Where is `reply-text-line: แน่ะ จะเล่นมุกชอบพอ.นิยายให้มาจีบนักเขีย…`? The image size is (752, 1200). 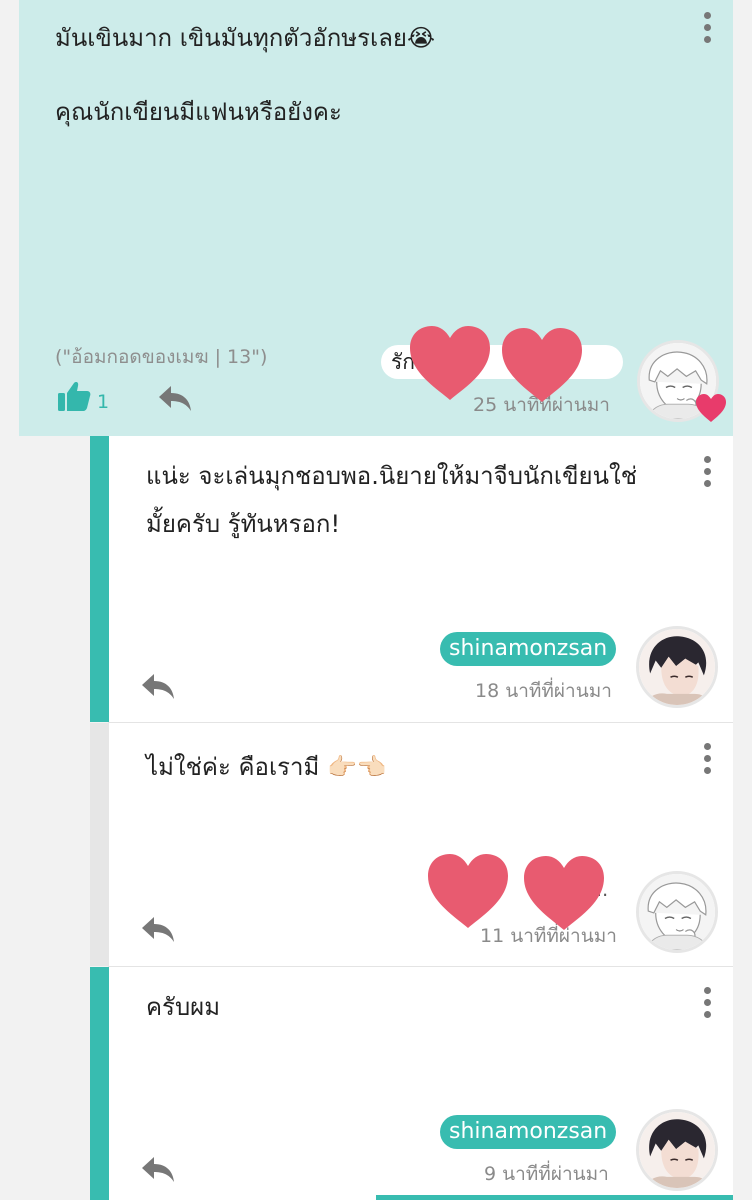
reply-text-line: แน่ะ จะเล่นมุกชอบพอ.นิยายให้มาจีบนักเขีย… is located at coordinates (391, 476).